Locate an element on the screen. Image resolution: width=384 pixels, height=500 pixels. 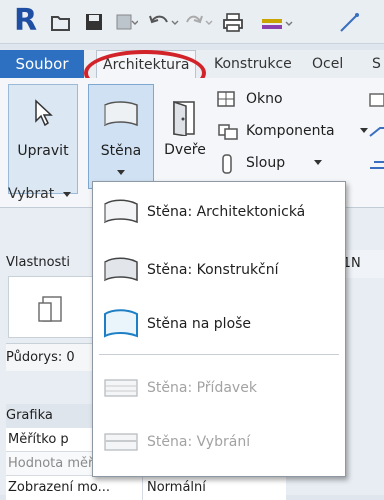
wall-architectural-icon is located at coordinates (121, 211).